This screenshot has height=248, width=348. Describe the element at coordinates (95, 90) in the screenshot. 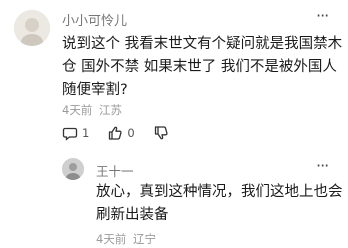

I see `comment-line: 随便宰割?` at that location.